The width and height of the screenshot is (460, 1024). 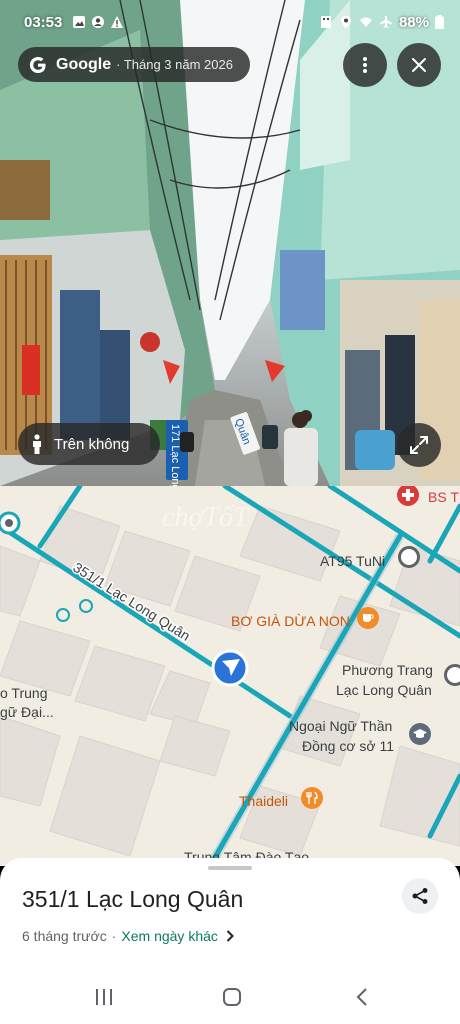 What do you see at coordinates (37, 444) in the screenshot?
I see `person-icon` at bounding box center [37, 444].